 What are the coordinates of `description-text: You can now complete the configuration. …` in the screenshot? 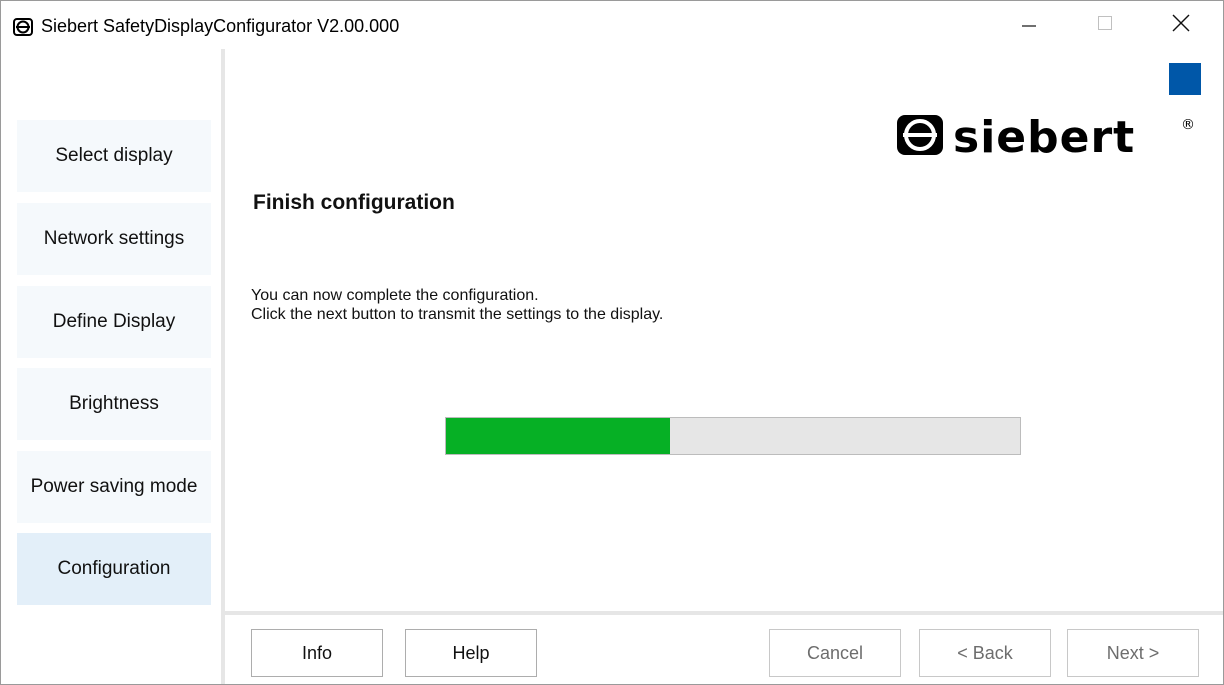 It's located at (457, 305).